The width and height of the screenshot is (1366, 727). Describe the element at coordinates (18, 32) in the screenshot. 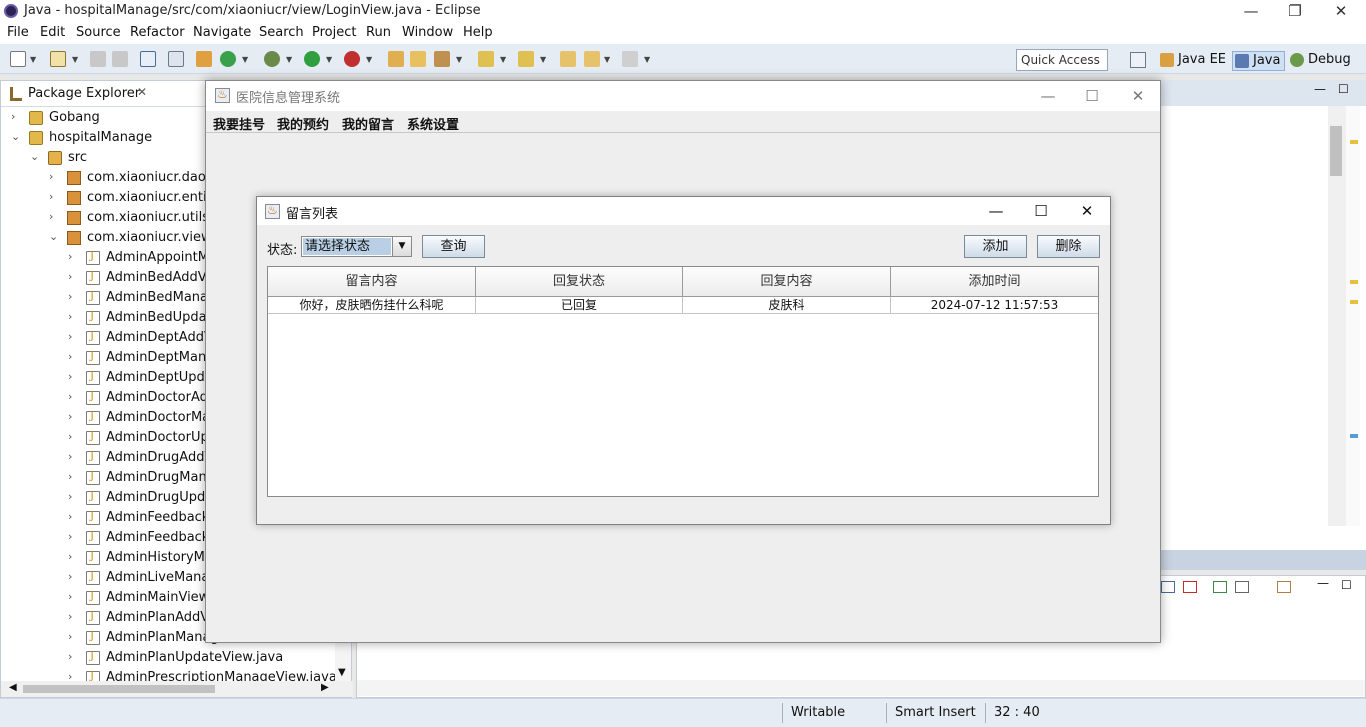

I see `menu-file: File` at that location.